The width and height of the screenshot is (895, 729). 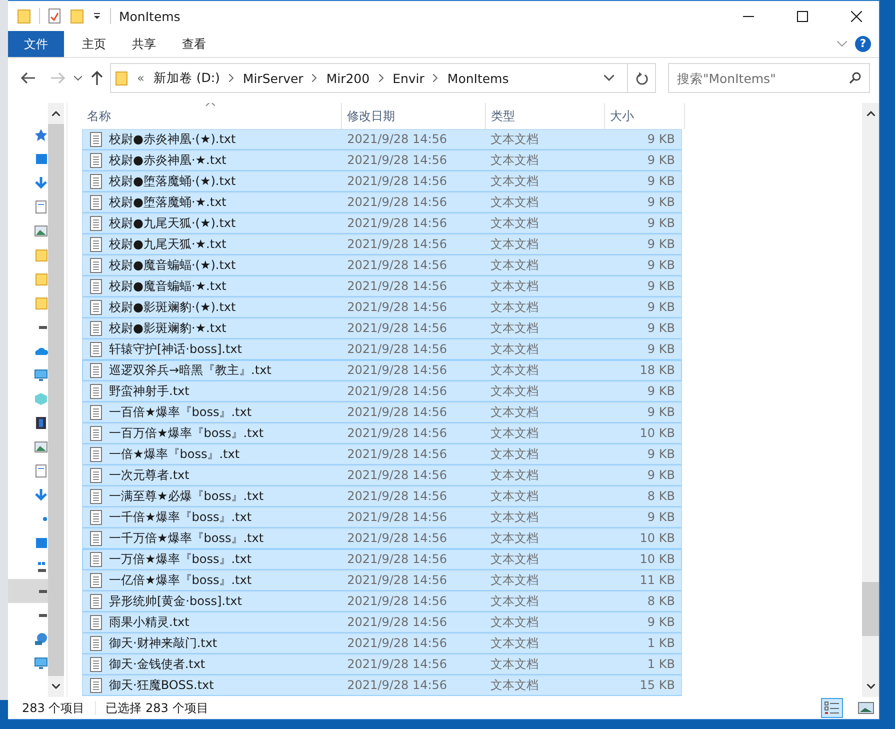 I want to click on nav-item, so click(x=28, y=591).